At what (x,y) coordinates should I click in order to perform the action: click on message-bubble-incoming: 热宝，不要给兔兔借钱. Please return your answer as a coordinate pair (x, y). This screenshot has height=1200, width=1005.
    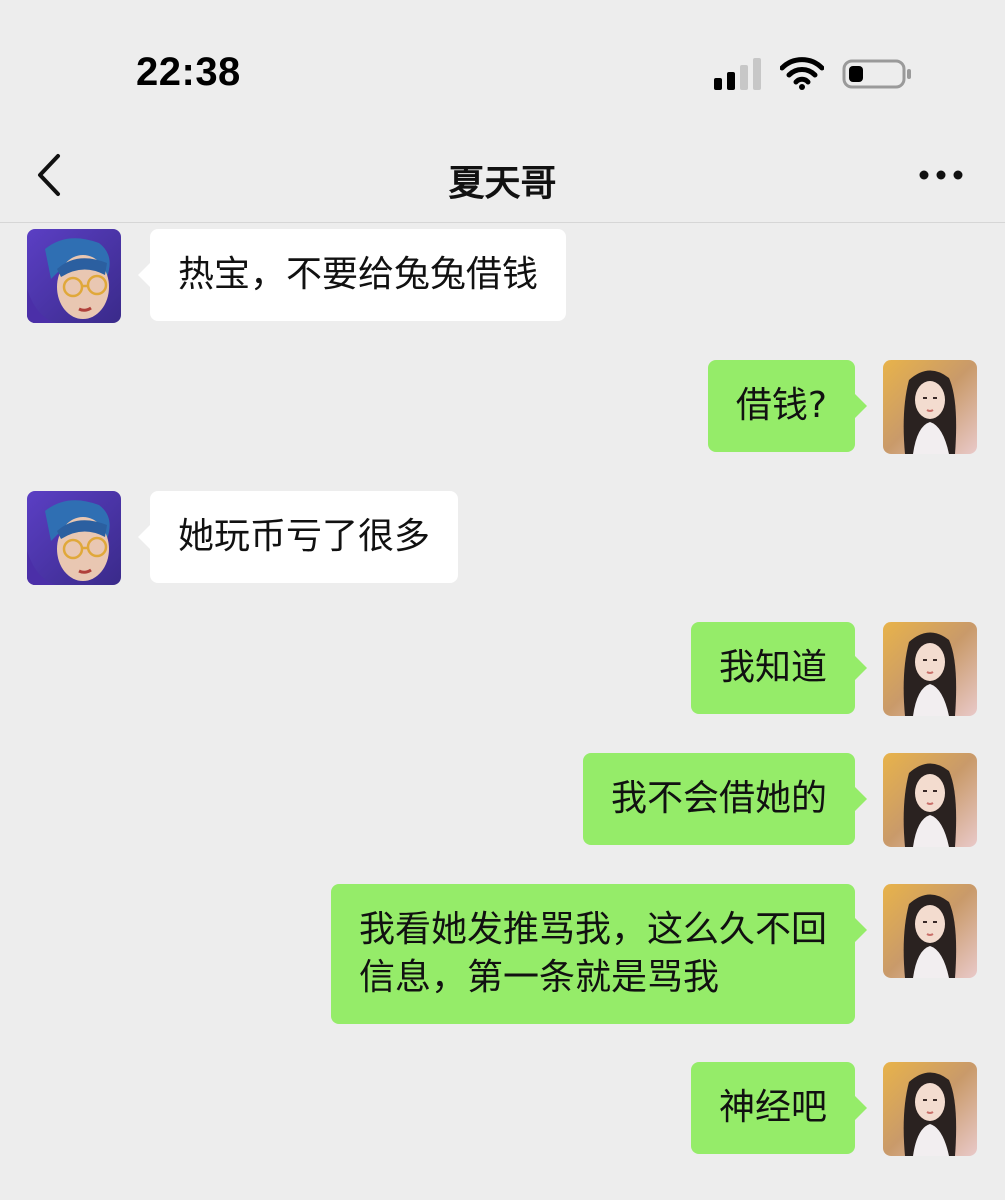
    Looking at the image, I should click on (352, 275).